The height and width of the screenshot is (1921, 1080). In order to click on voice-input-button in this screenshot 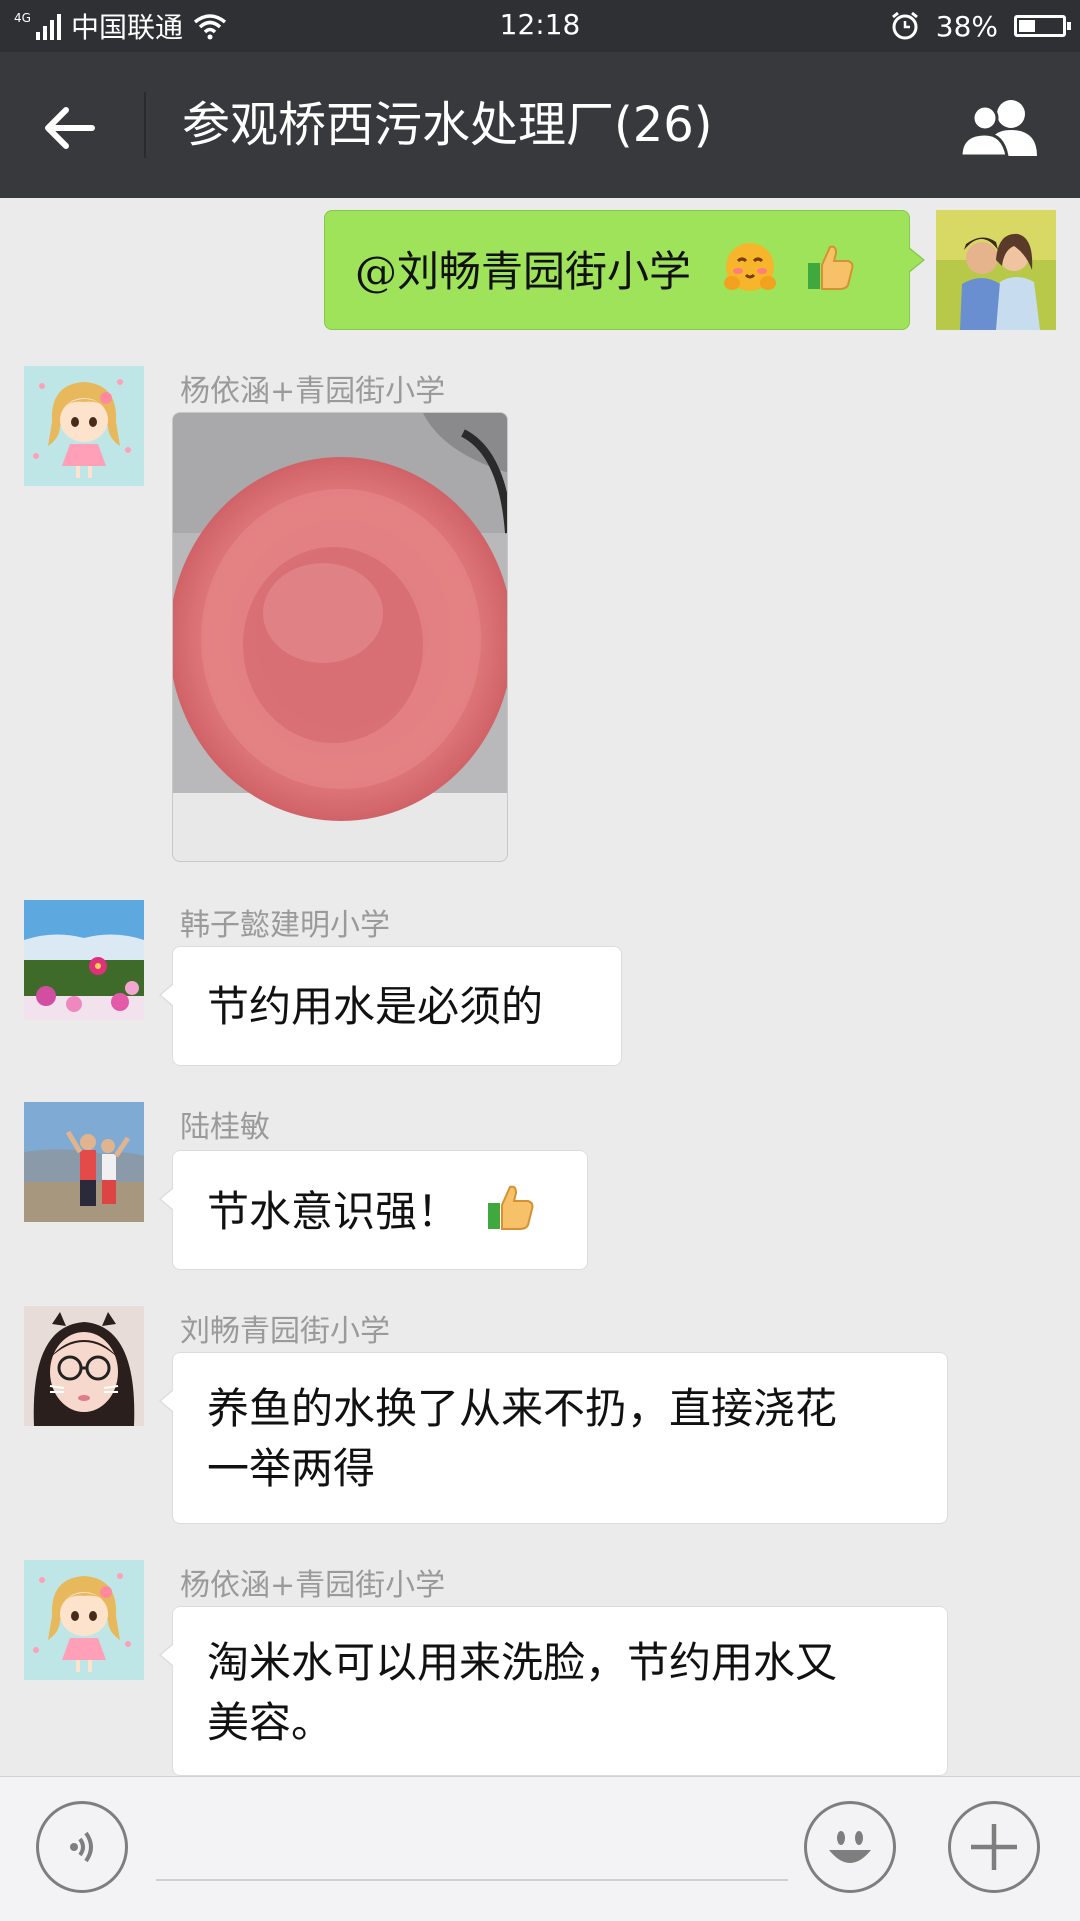, I will do `click(82, 1847)`.